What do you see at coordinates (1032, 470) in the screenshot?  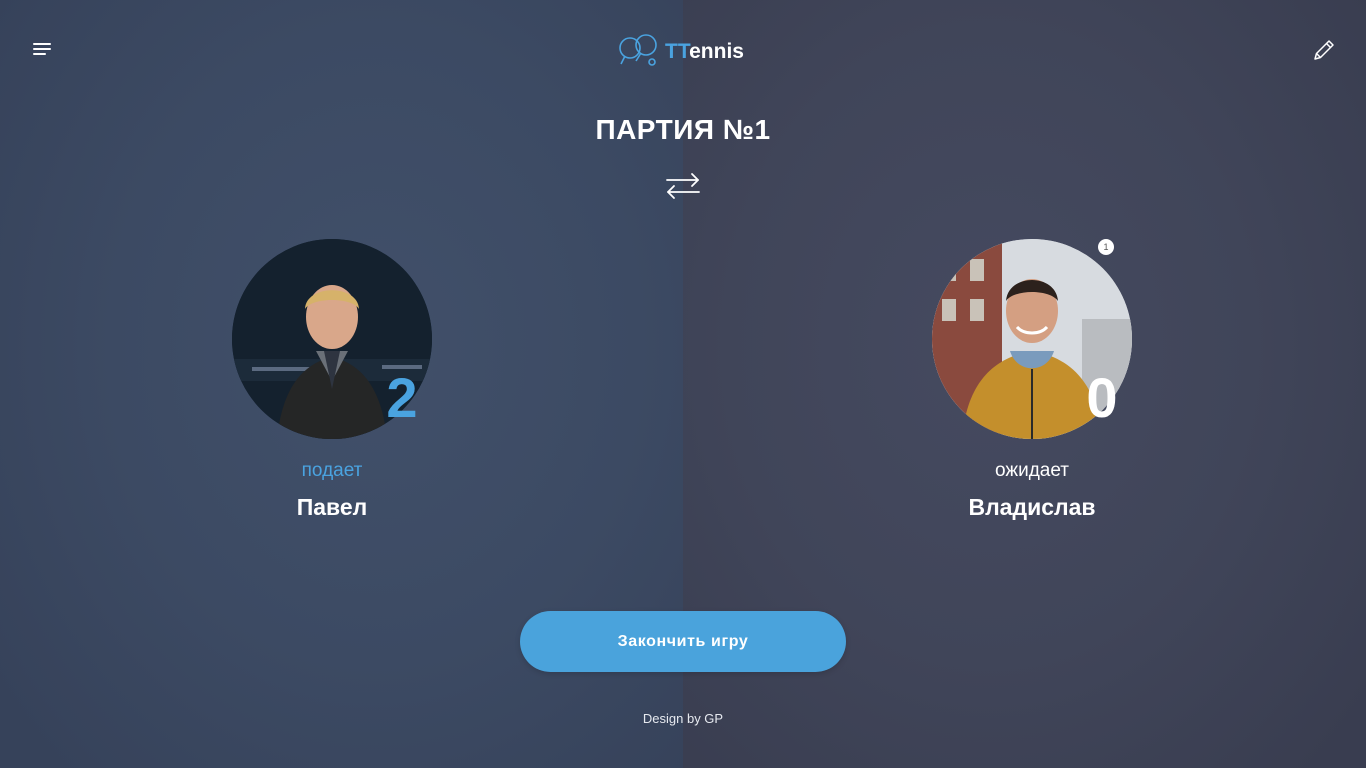 I see `player-2-status: ожидает` at bounding box center [1032, 470].